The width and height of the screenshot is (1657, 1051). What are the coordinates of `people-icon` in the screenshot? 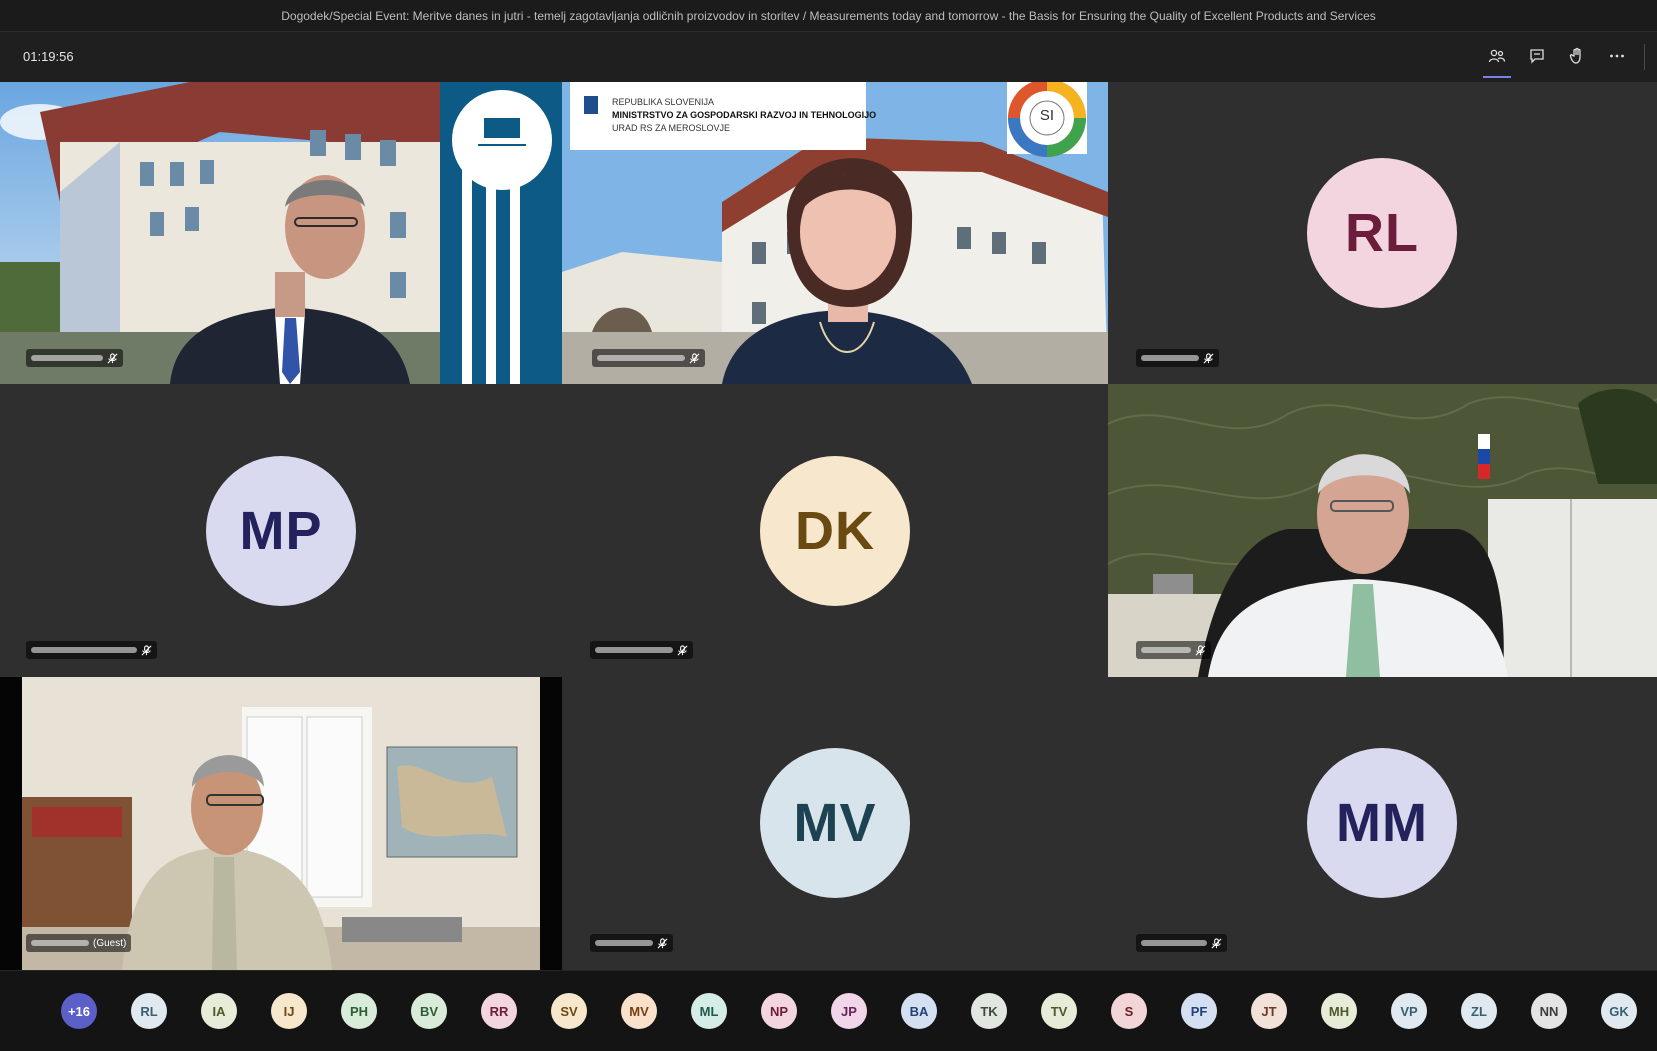 It's located at (1497, 56).